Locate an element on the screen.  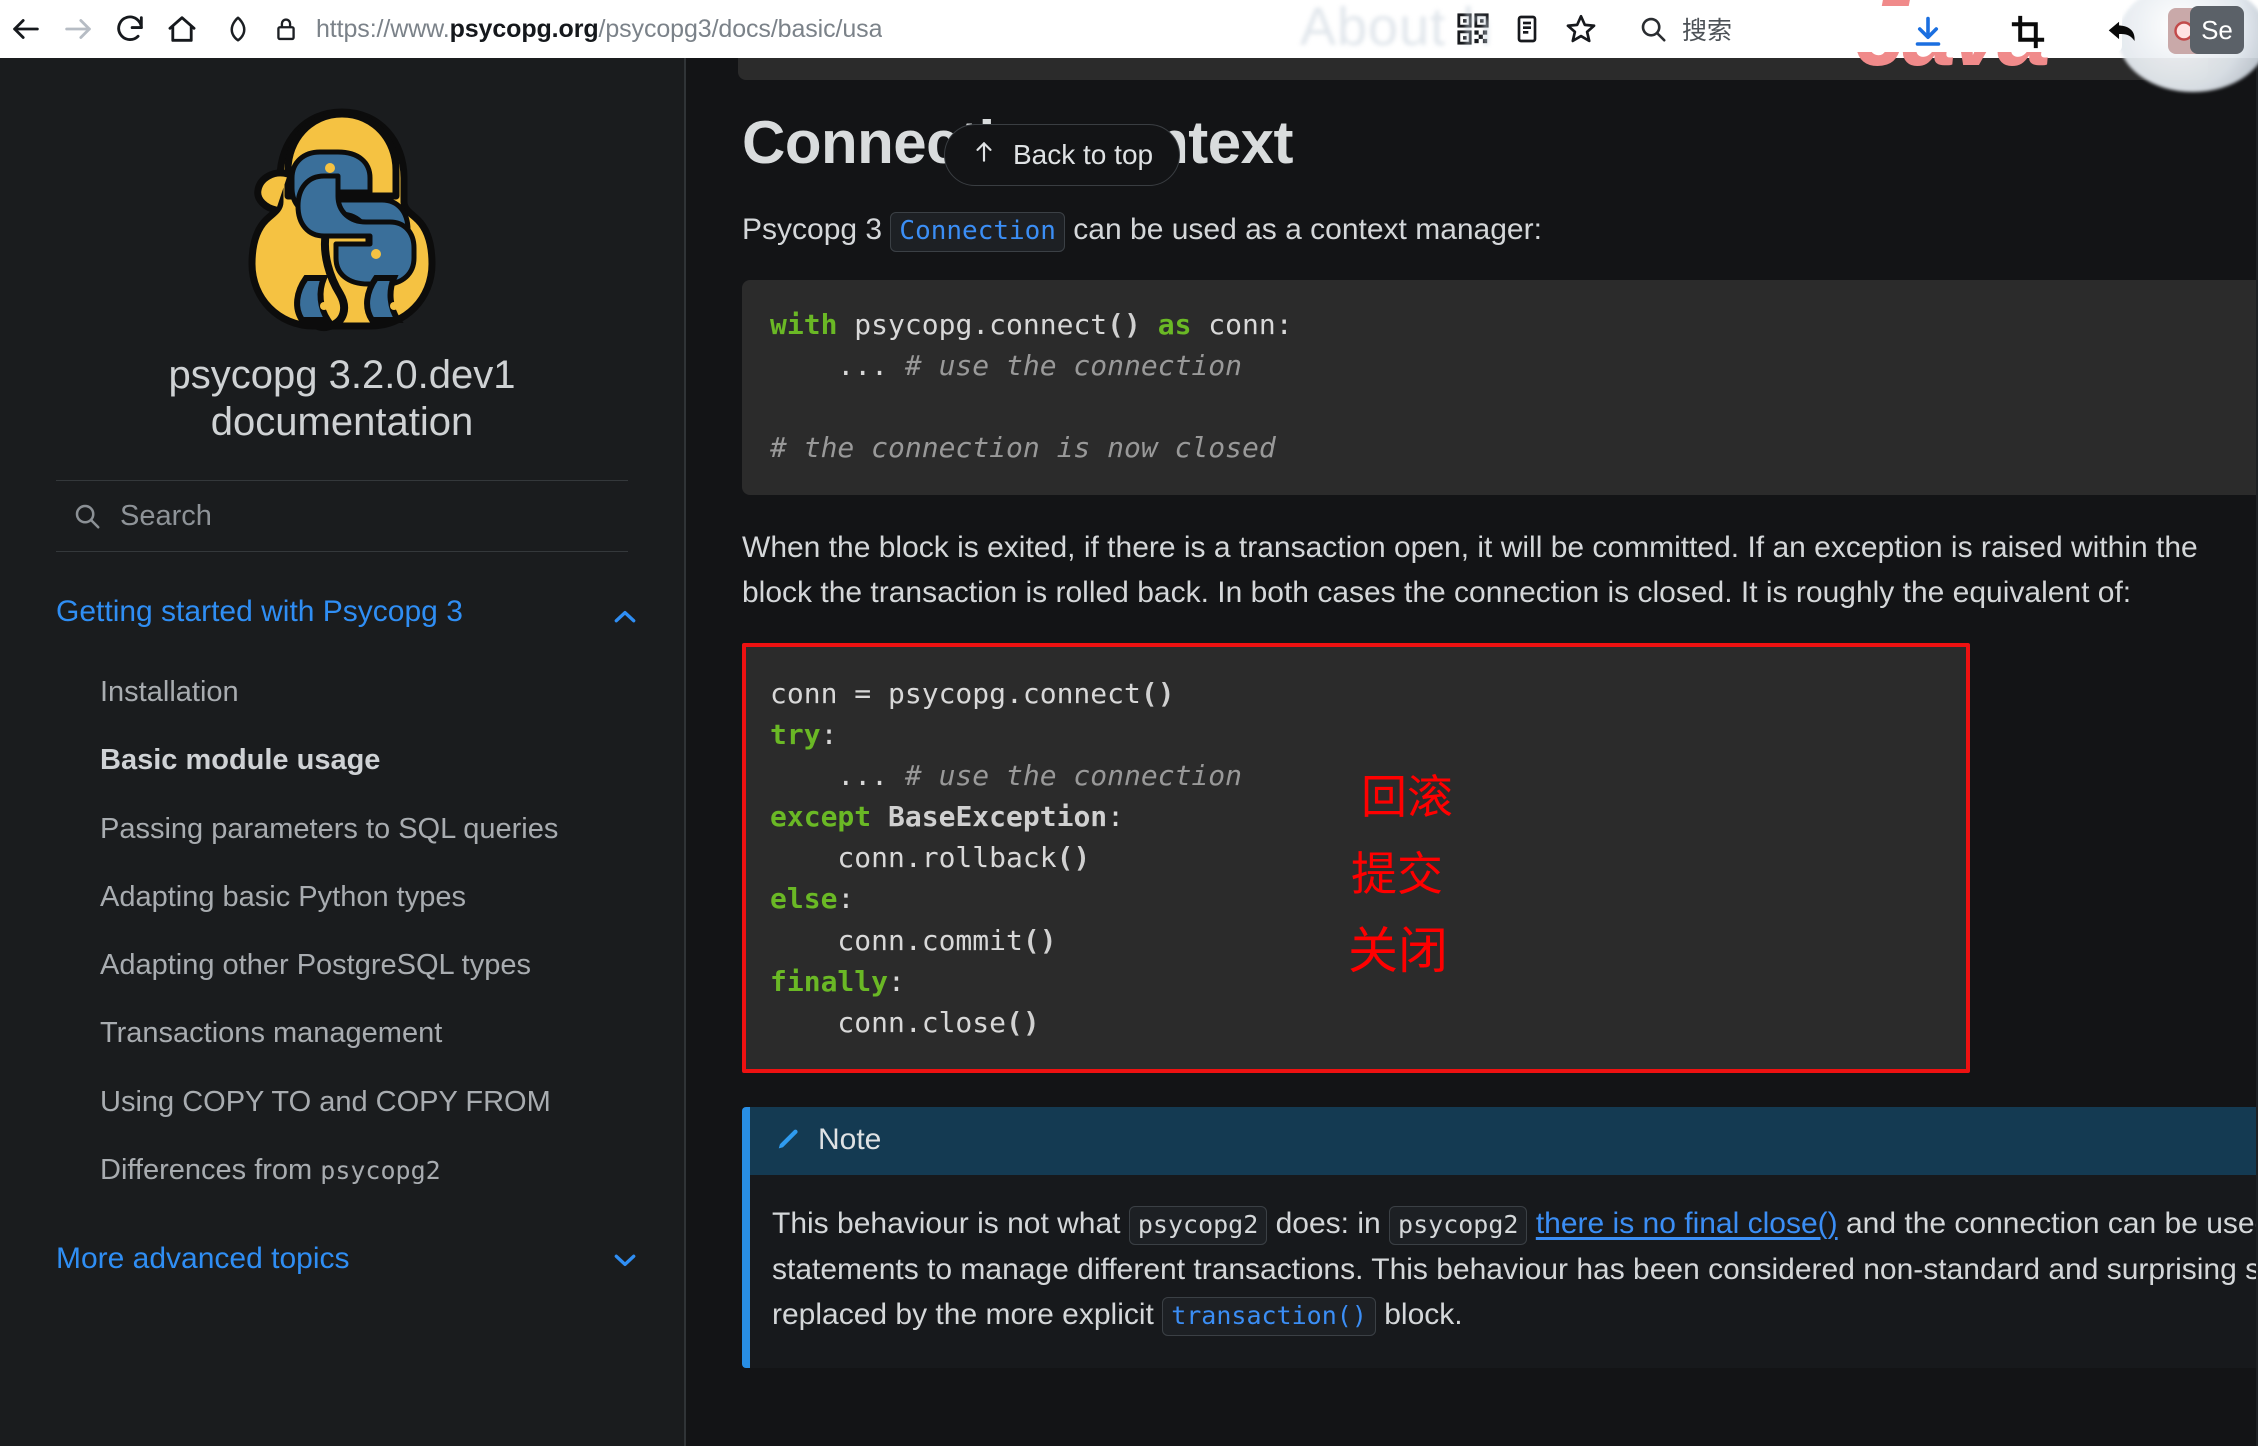
sidebar-item-differences-from-psycopg2: Differences from psycopg2 is located at coordinates (350, 1170).